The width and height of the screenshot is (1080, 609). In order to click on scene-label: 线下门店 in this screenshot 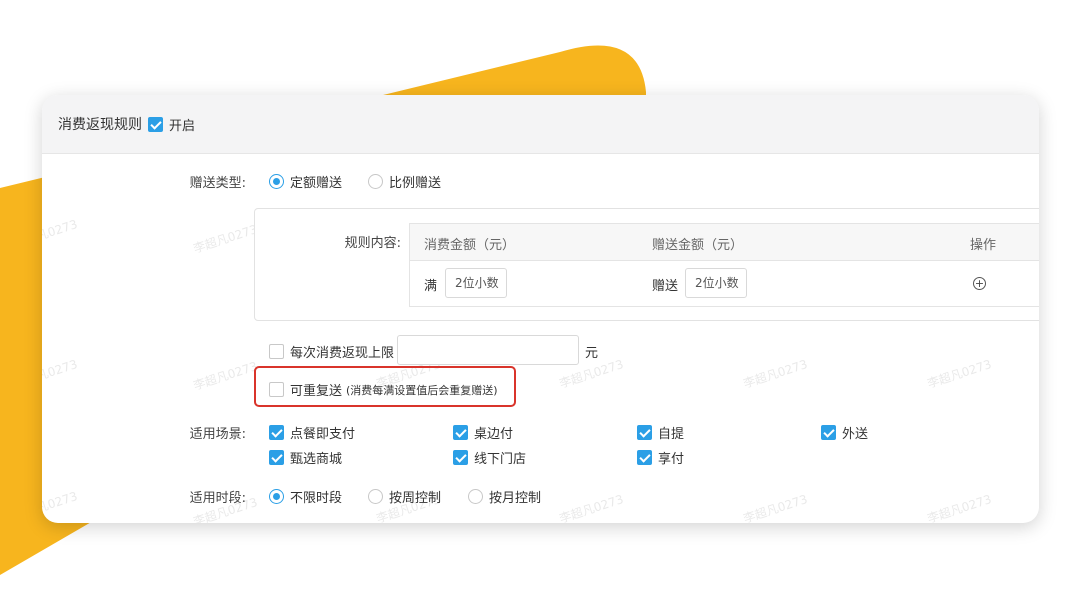, I will do `click(500, 459)`.